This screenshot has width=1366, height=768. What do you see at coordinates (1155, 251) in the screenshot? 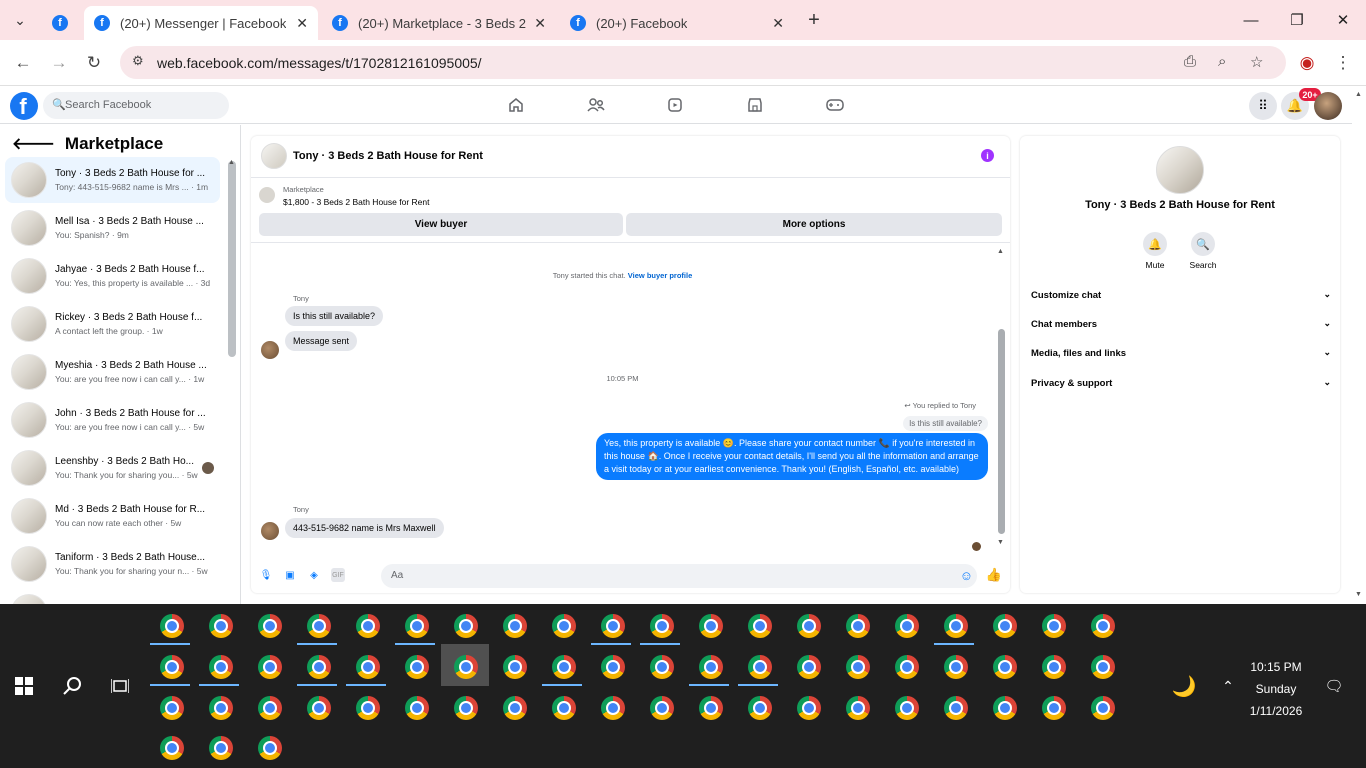
I see `mute-button: 🔔 Mute` at bounding box center [1155, 251].